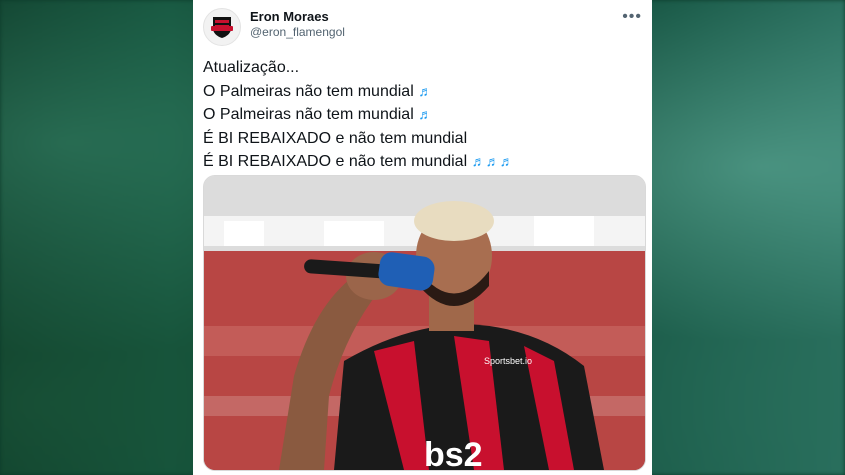 This screenshot has width=845, height=475. Describe the element at coordinates (453, 453) in the screenshot. I see `jersey-sponsor-text: bs2` at that location.